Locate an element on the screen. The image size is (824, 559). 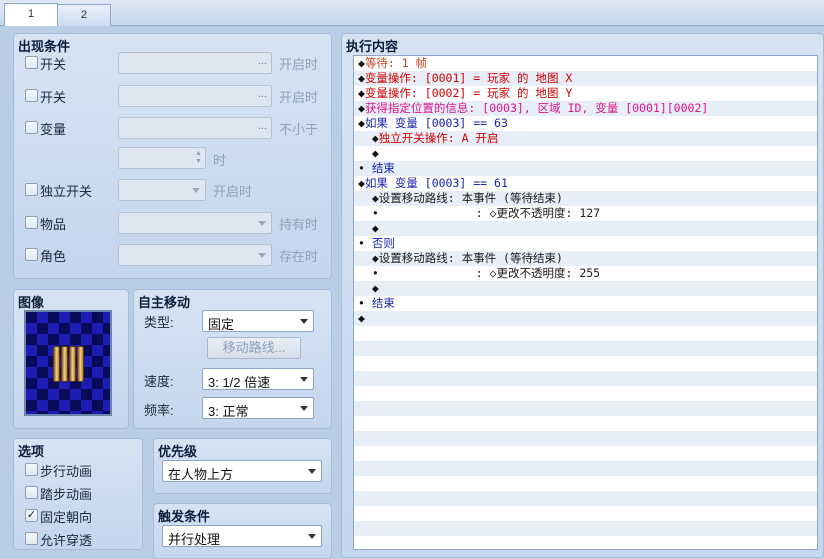
actor-label: 角色 is located at coordinates (53, 256).